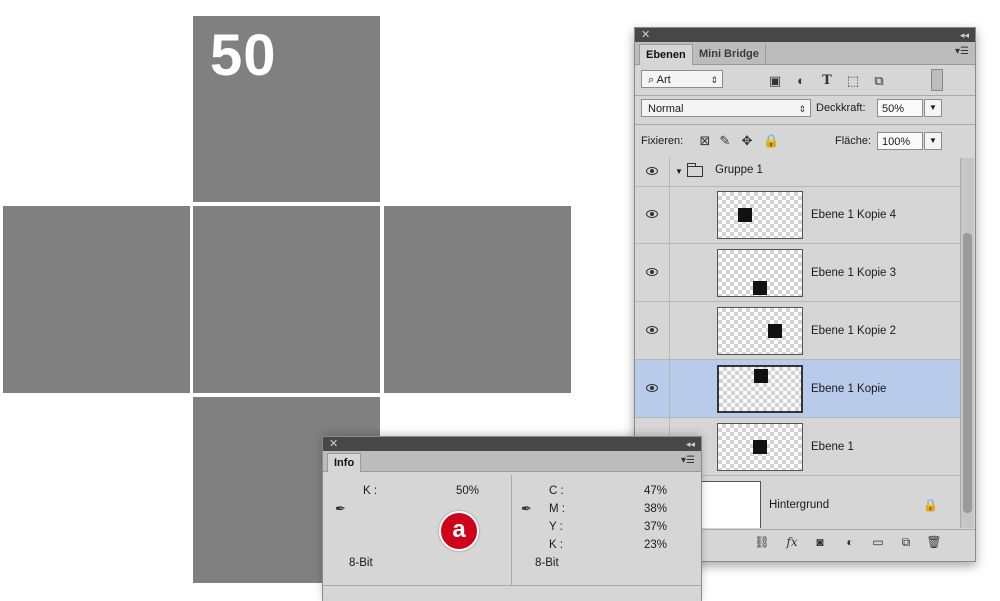 The image size is (1000, 601). I want to click on info-titlebar: ✕ ◂◂, so click(512, 444).